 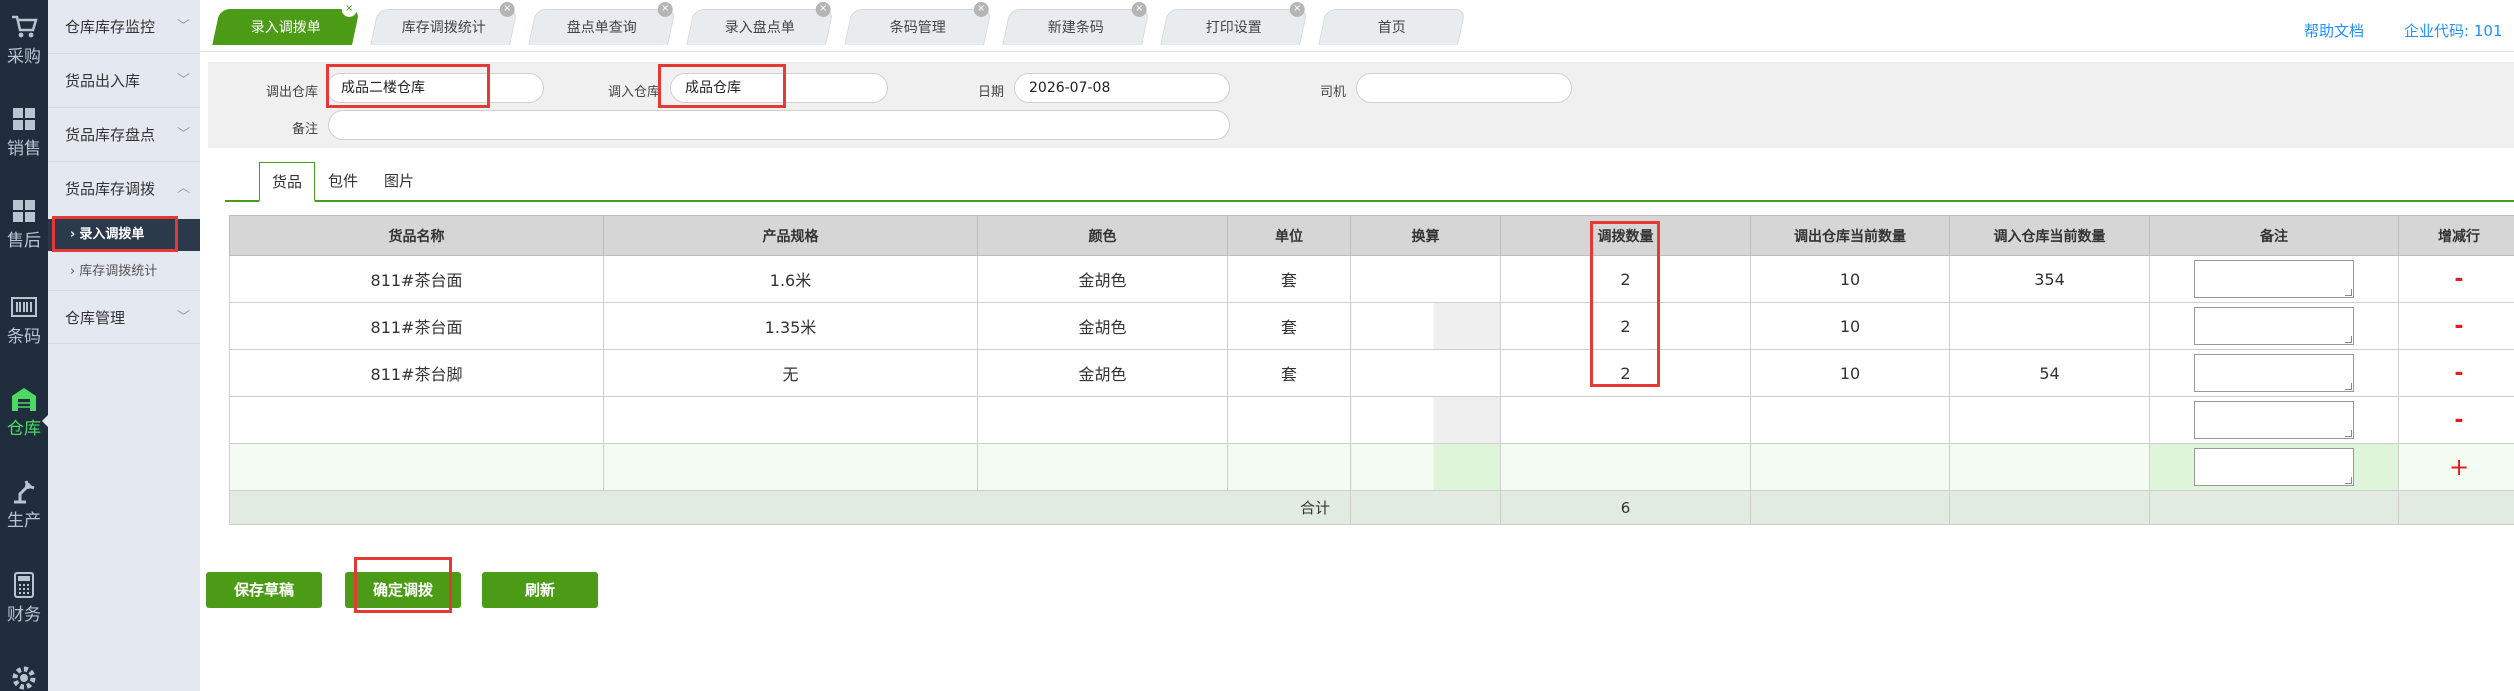 What do you see at coordinates (1625, 235) in the screenshot?
I see `col-header-qty: 调拨数量` at bounding box center [1625, 235].